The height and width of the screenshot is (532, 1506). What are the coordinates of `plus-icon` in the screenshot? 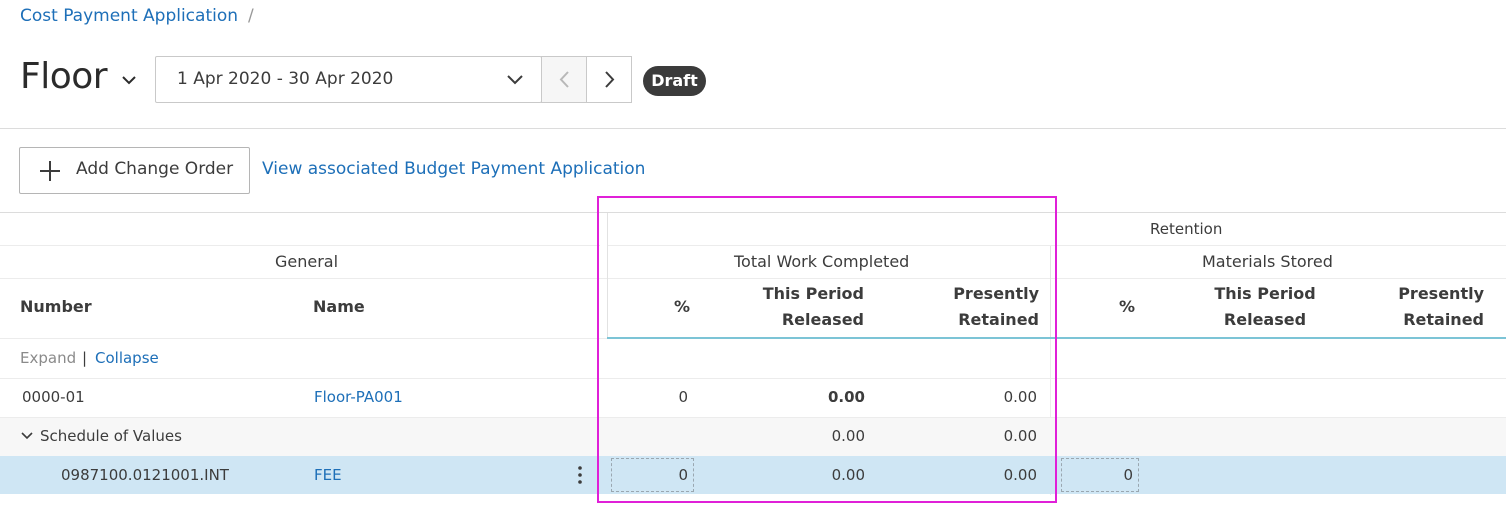 It's located at (50, 171).